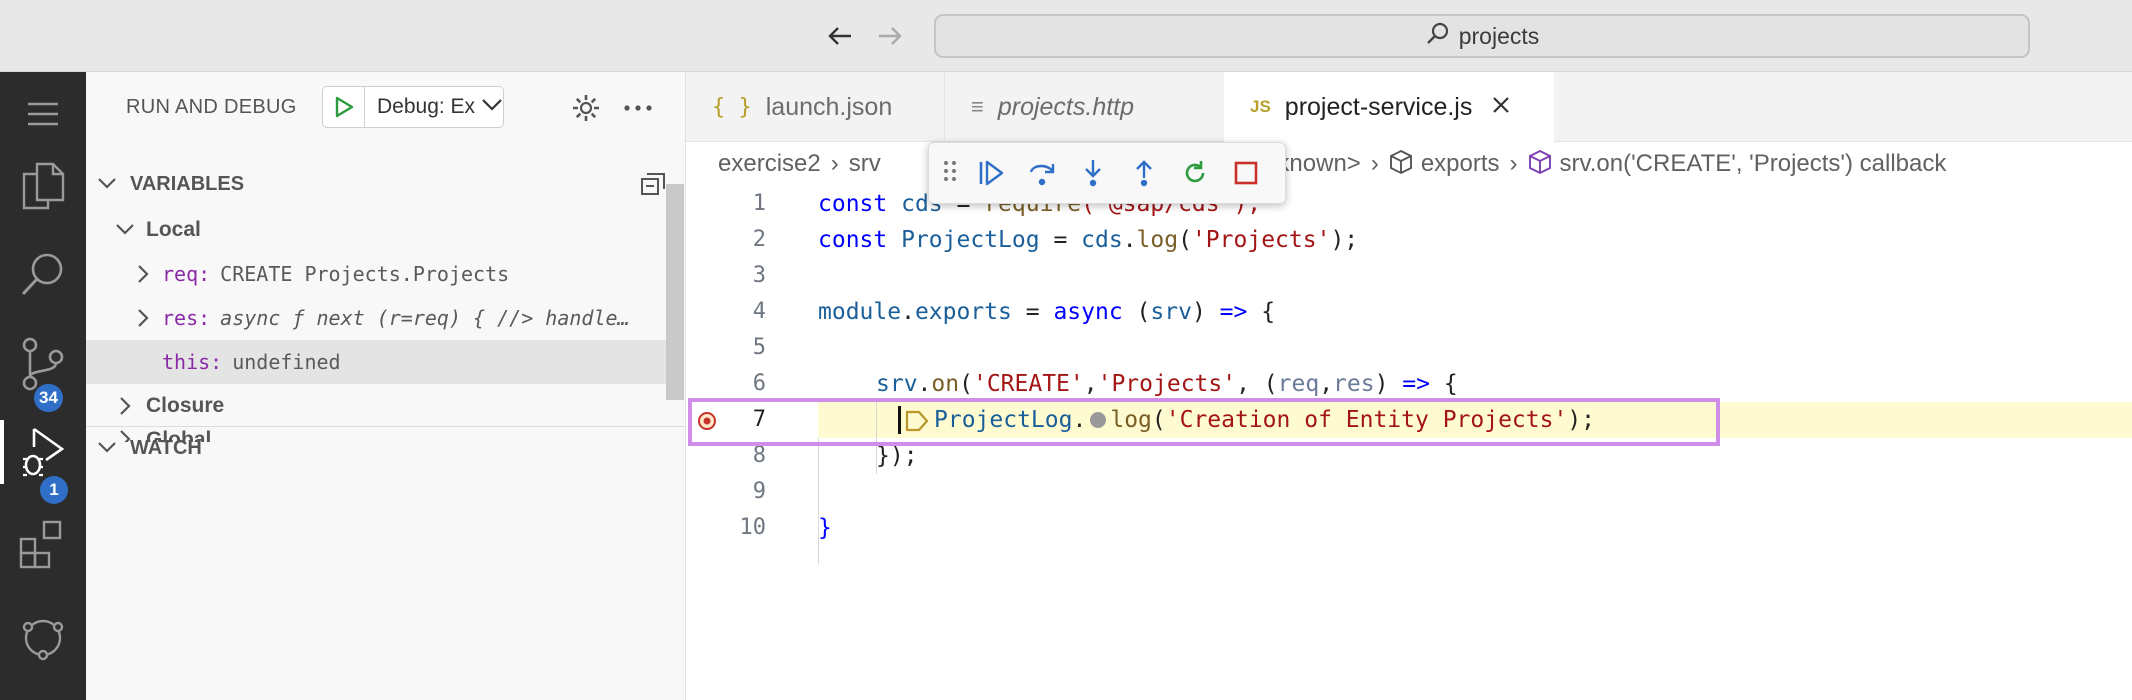  I want to click on tab-launch-json: { } launch.json, so click(815, 107).